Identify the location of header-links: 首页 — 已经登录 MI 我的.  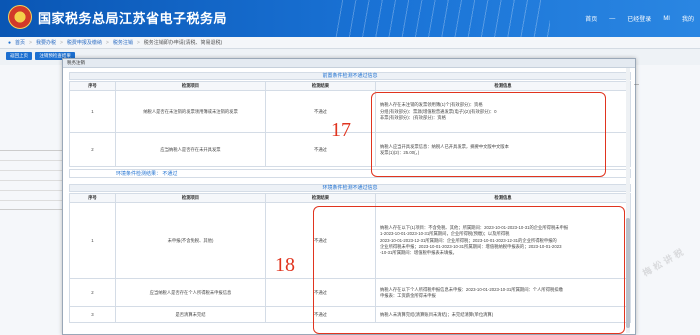
(639, 19).